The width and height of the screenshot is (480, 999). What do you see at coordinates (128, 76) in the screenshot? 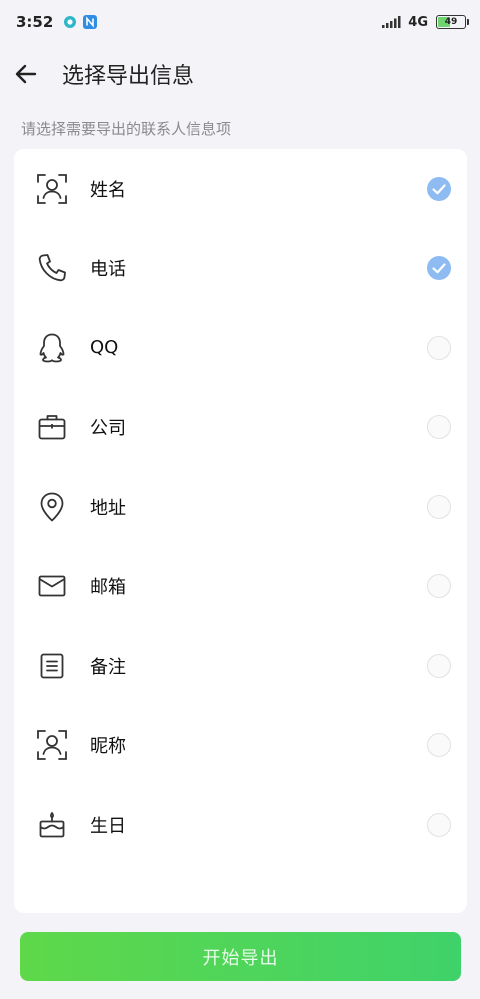
I see `page-title: 选择导出信息` at bounding box center [128, 76].